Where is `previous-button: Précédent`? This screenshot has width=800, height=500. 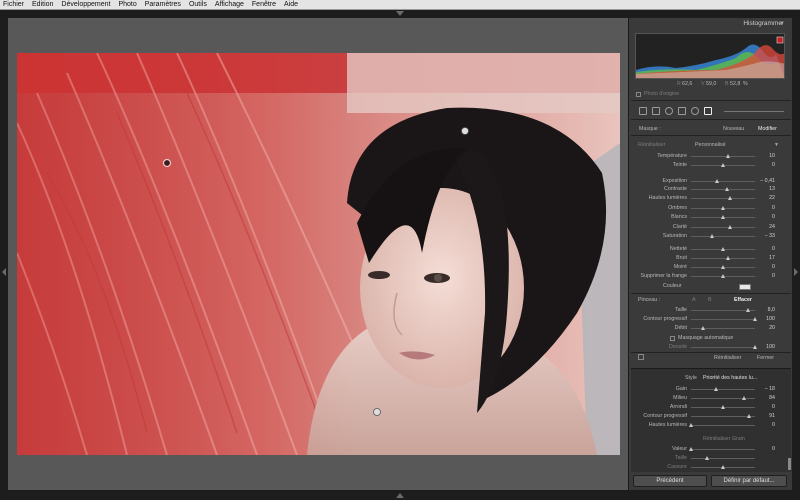
previous-button: Précédent is located at coordinates (670, 481).